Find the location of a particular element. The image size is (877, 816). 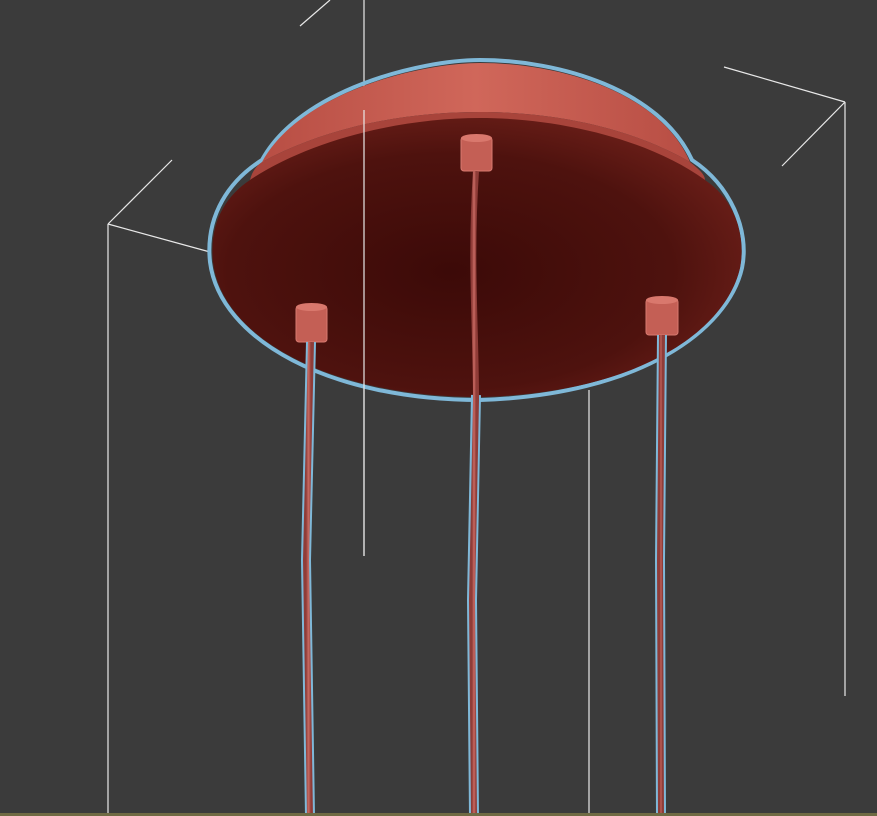

cord-mount-left is located at coordinates (311, 323).